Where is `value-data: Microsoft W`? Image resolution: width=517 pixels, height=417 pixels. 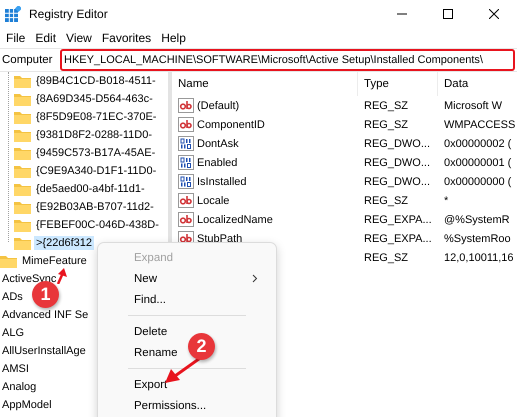 value-data: Microsoft W is located at coordinates (473, 106).